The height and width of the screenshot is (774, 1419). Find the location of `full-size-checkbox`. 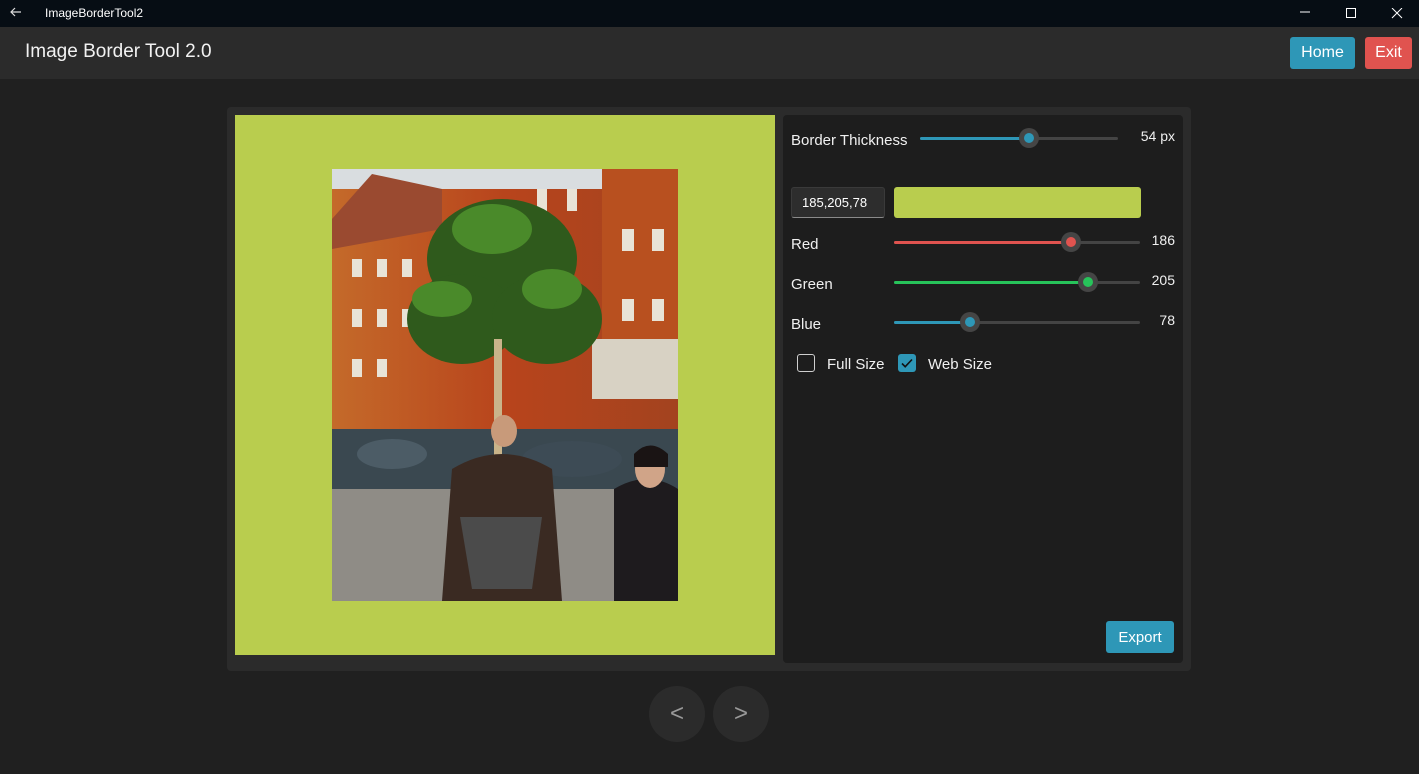

full-size-checkbox is located at coordinates (806, 363).